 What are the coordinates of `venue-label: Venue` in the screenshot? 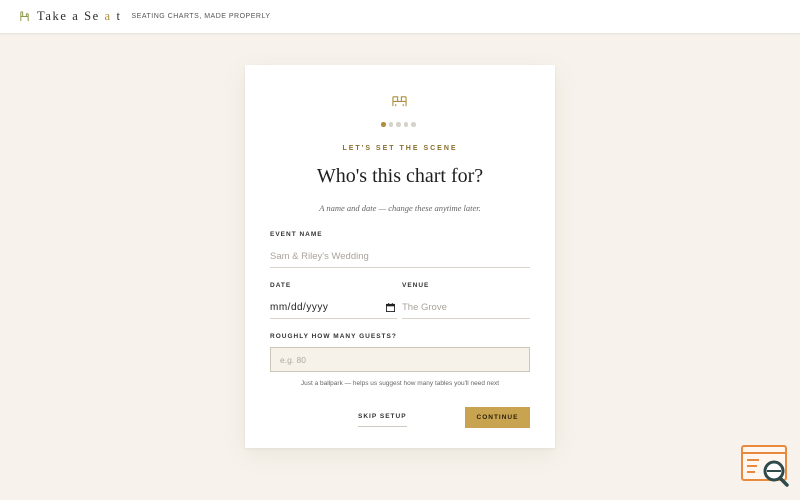 It's located at (416, 285).